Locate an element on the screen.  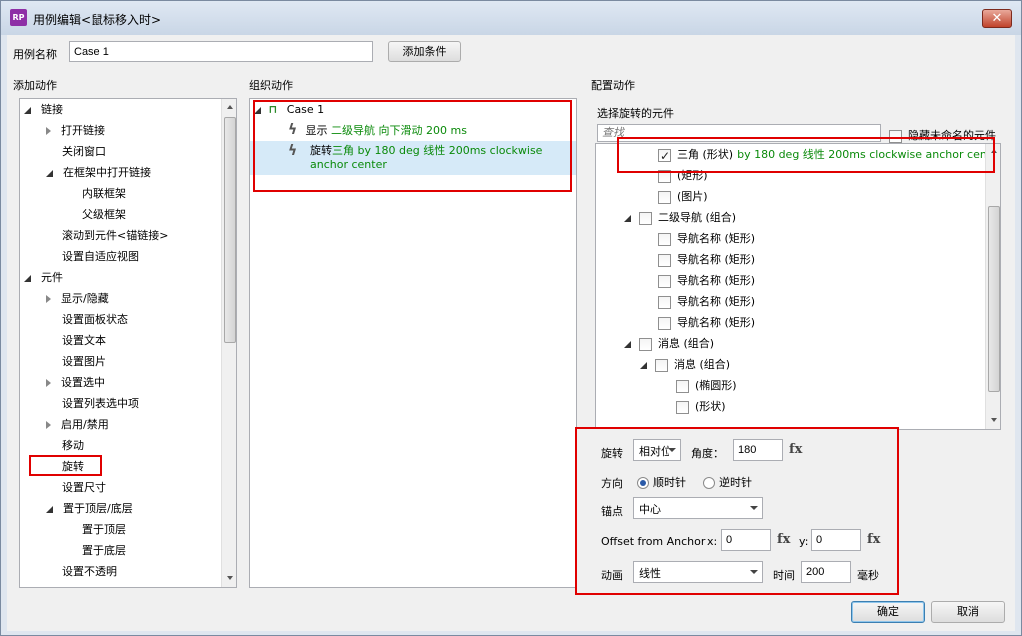
action-tree-item: 设置不透明 is located at coordinates (89, 572).